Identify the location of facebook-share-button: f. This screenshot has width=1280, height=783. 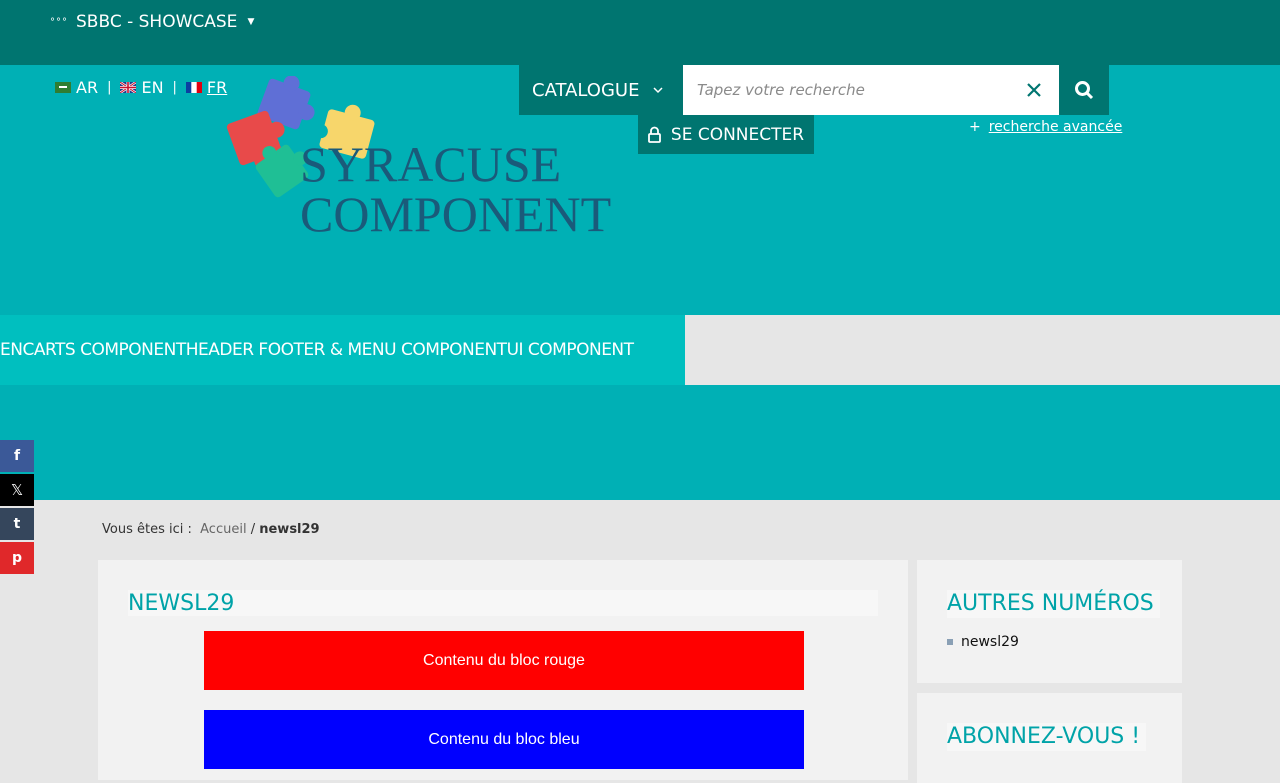
(17, 456).